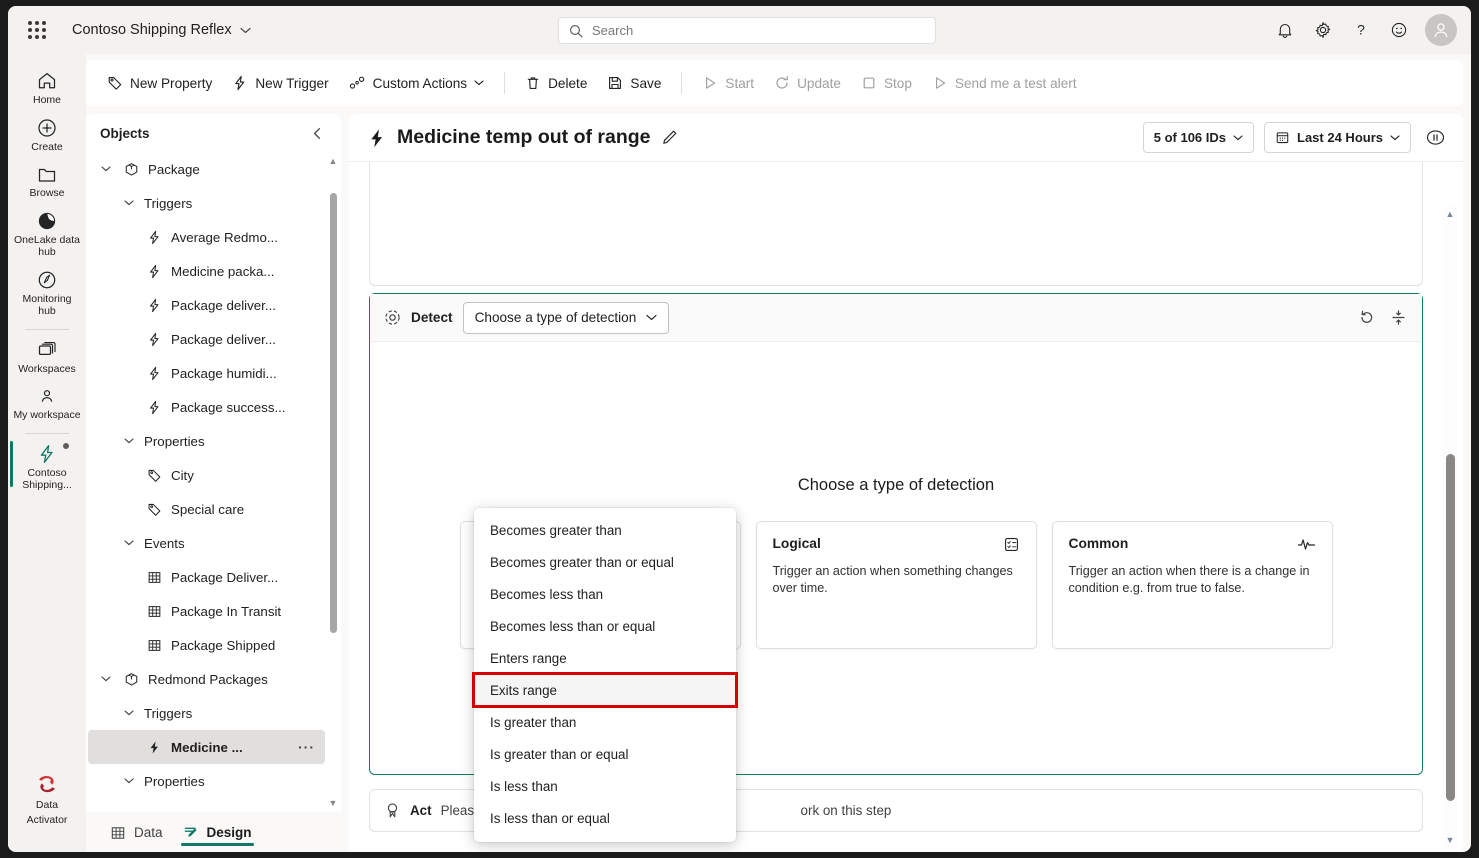 The width and height of the screenshot is (1479, 858). I want to click on tree-node-overflow-icon: ···, so click(306, 747).